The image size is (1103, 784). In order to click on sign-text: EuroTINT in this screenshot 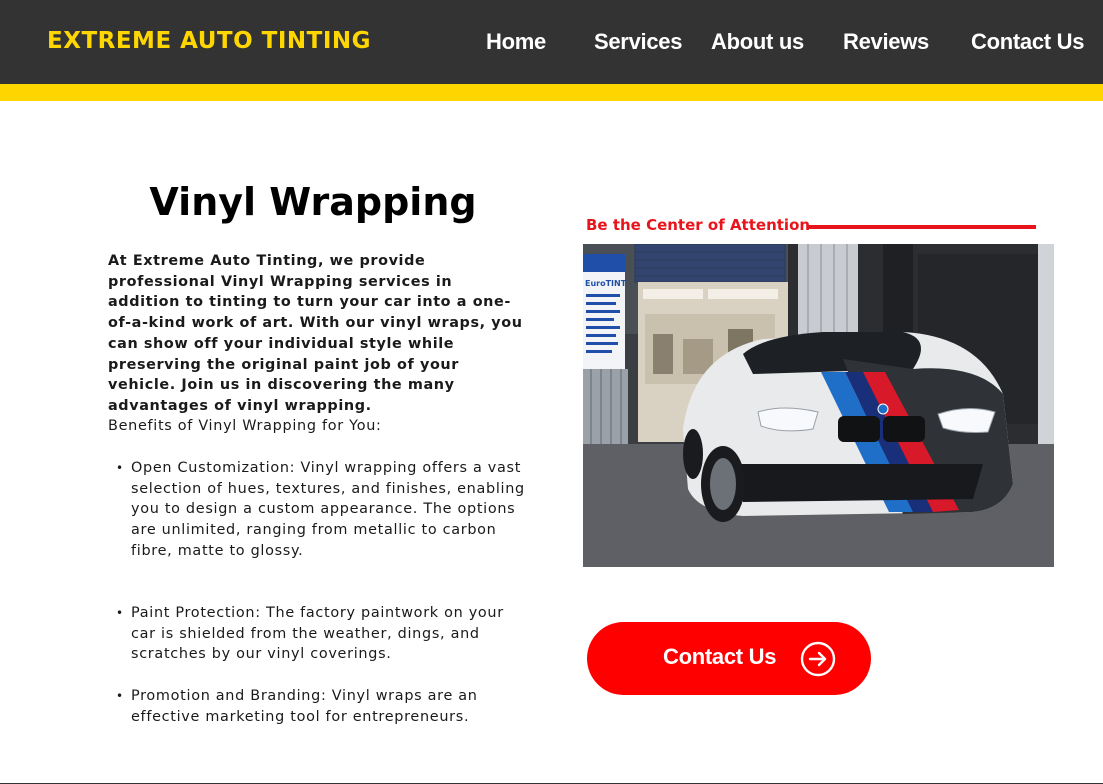, I will do `click(606, 283)`.